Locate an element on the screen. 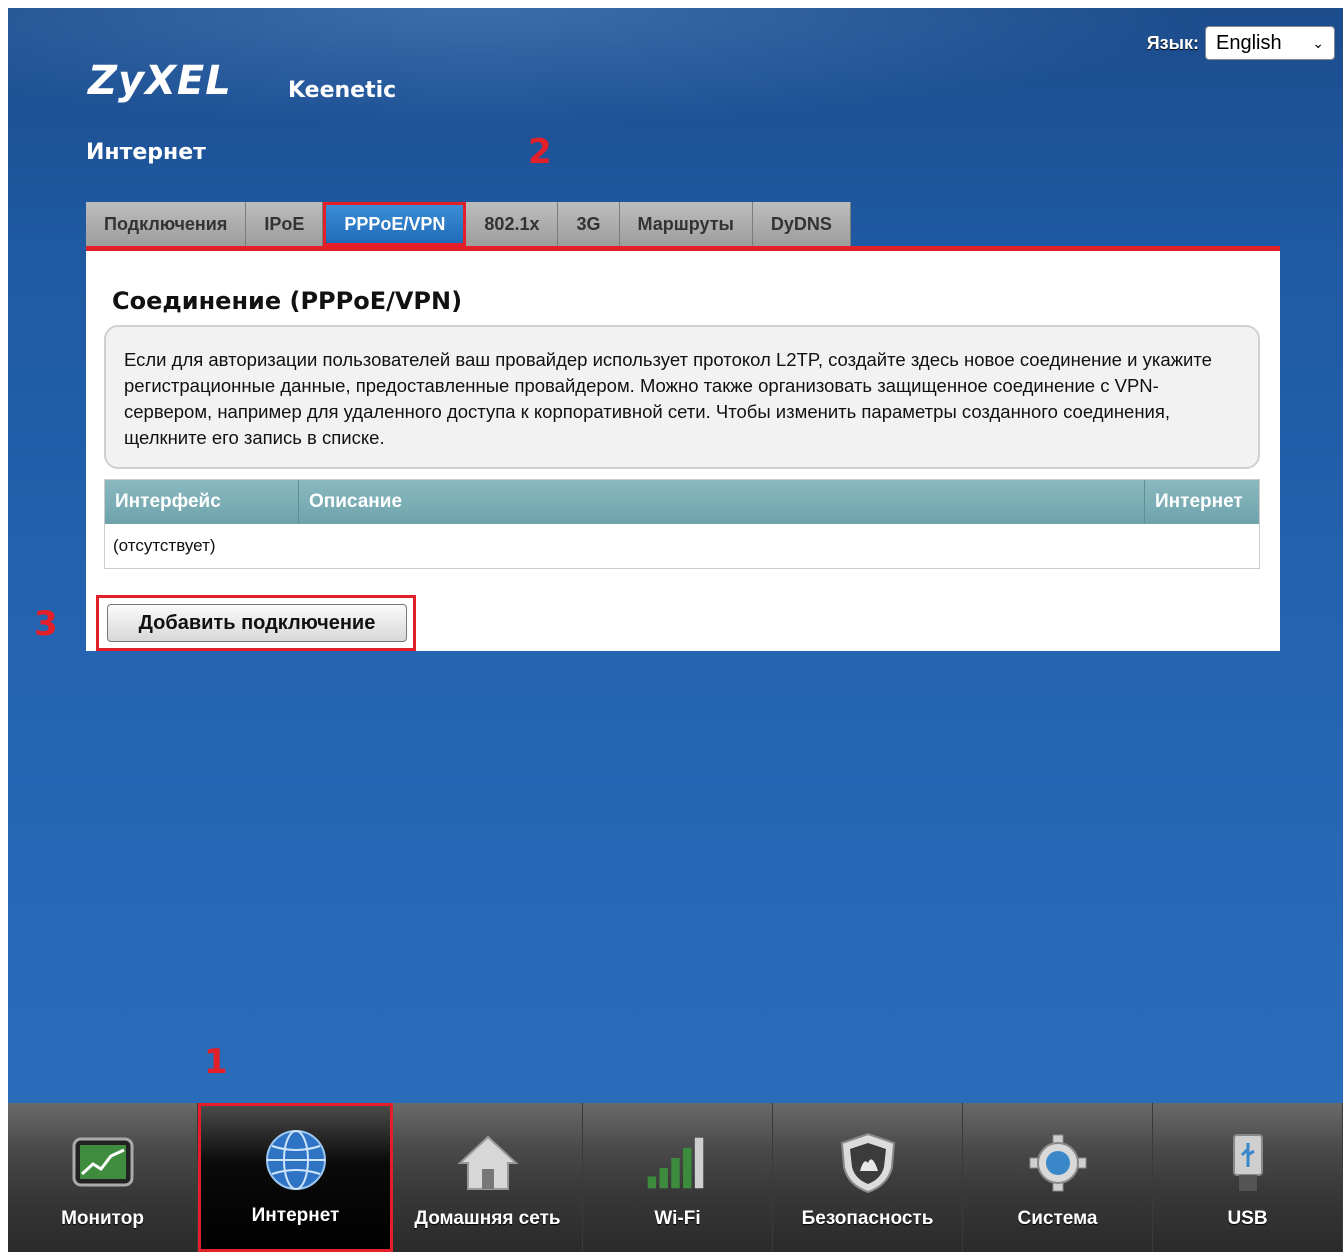 This screenshot has width=1343, height=1252. nav-label: Домашняя сеть is located at coordinates (487, 1218).